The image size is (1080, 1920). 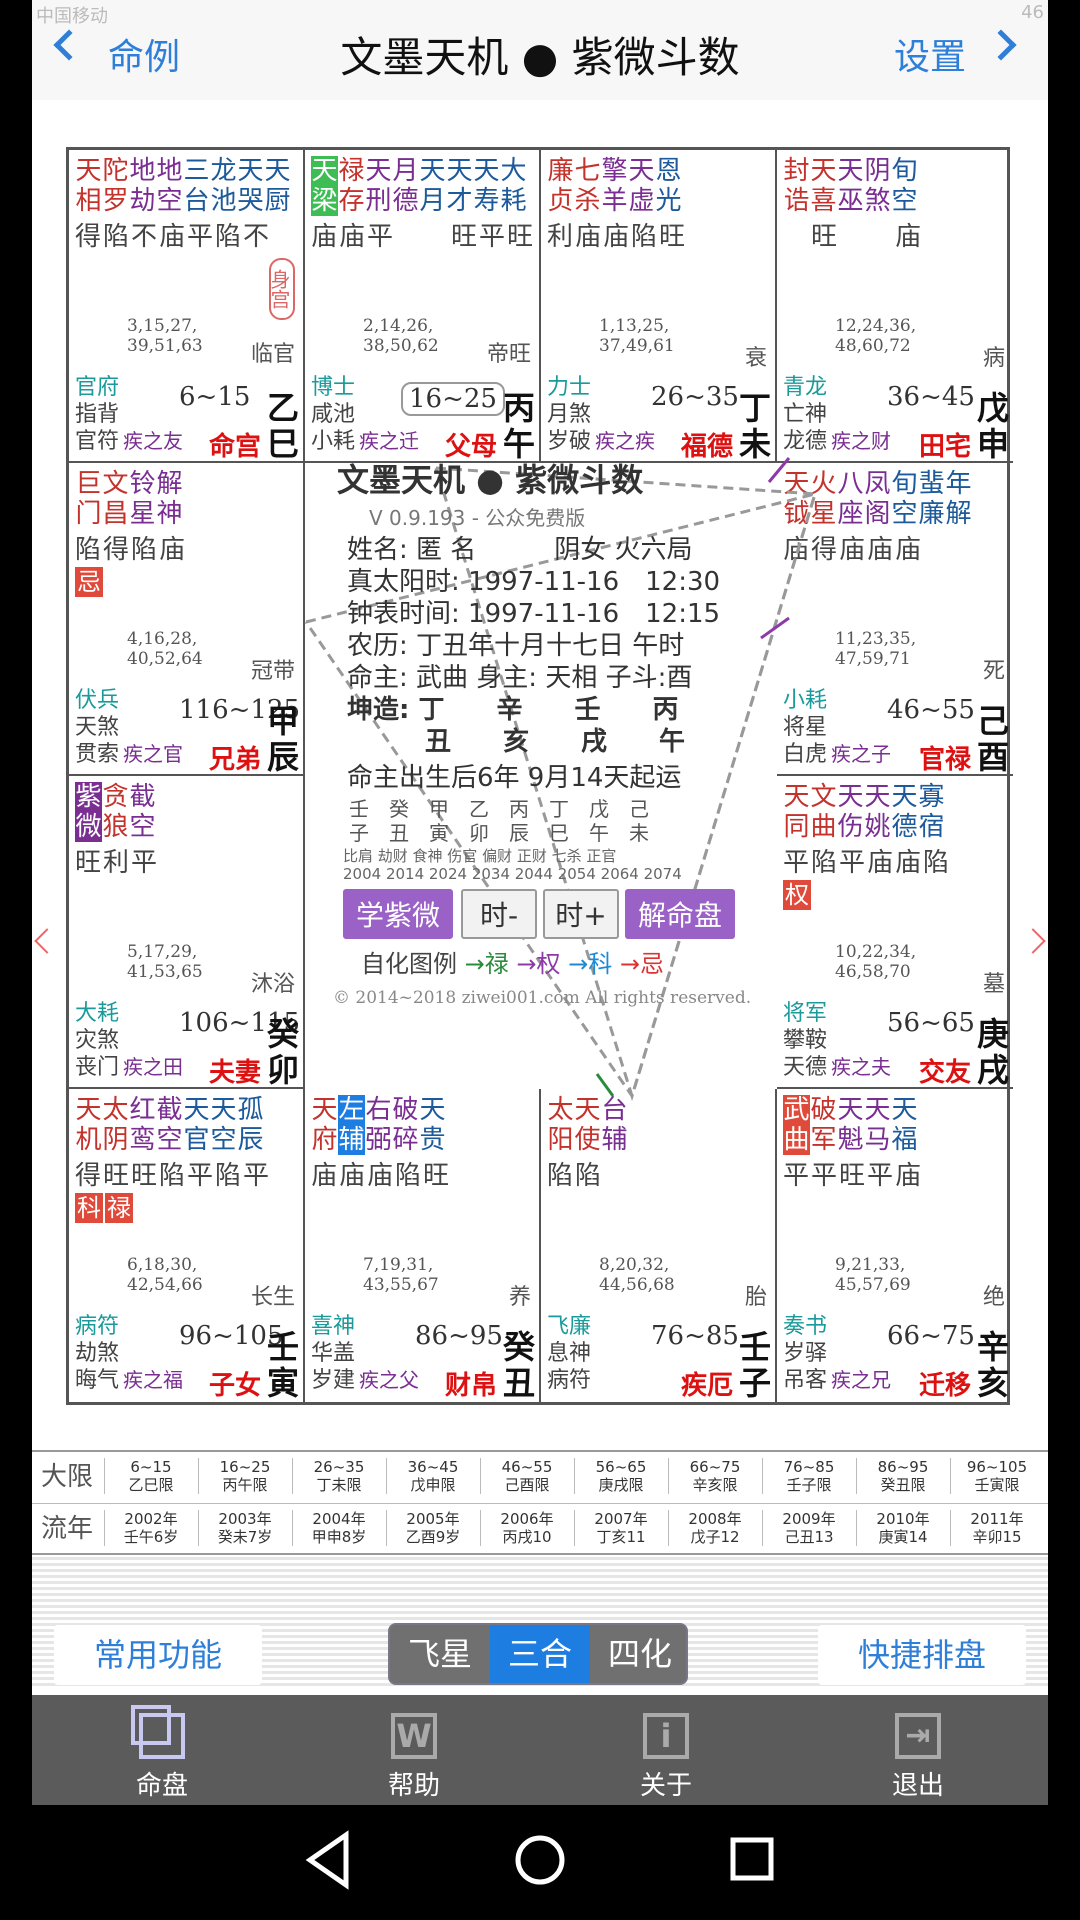 What do you see at coordinates (129, 441) in the screenshot?
I see `god-row-3: 官符 疾之友` at bounding box center [129, 441].